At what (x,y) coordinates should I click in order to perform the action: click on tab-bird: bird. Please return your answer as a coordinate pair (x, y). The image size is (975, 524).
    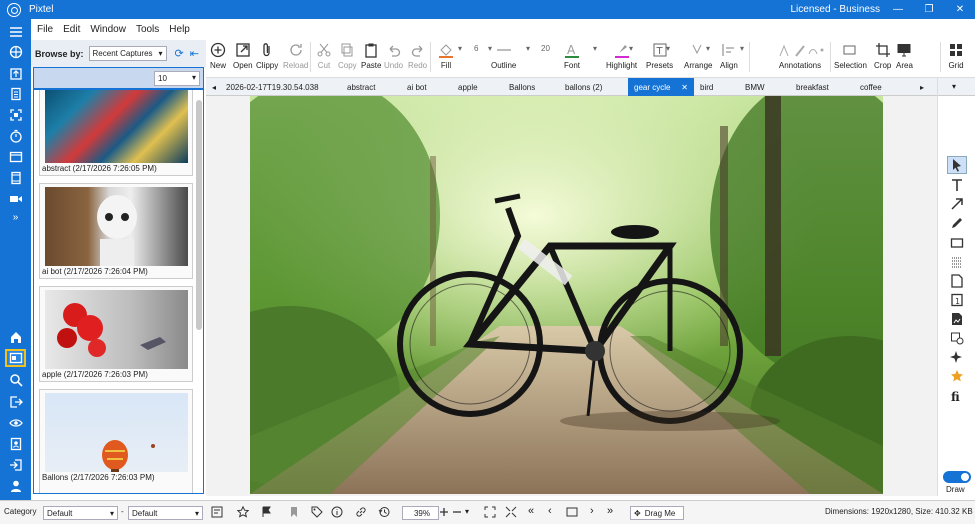
    Looking at the image, I should click on (706, 87).